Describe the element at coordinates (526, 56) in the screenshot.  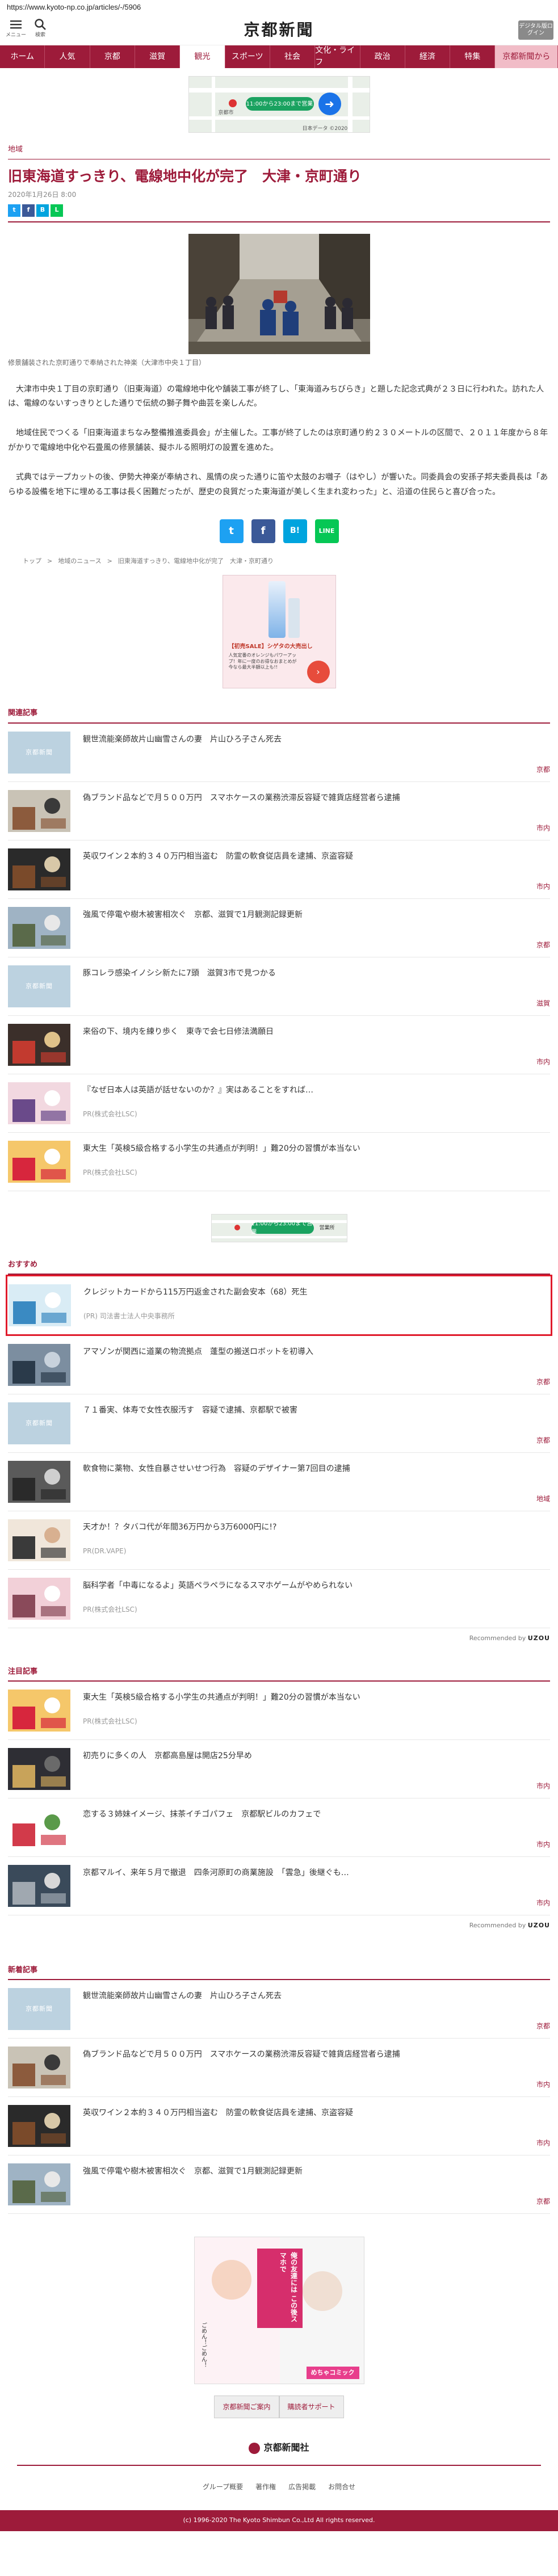
I see `nav-item: 京都新聞から` at that location.